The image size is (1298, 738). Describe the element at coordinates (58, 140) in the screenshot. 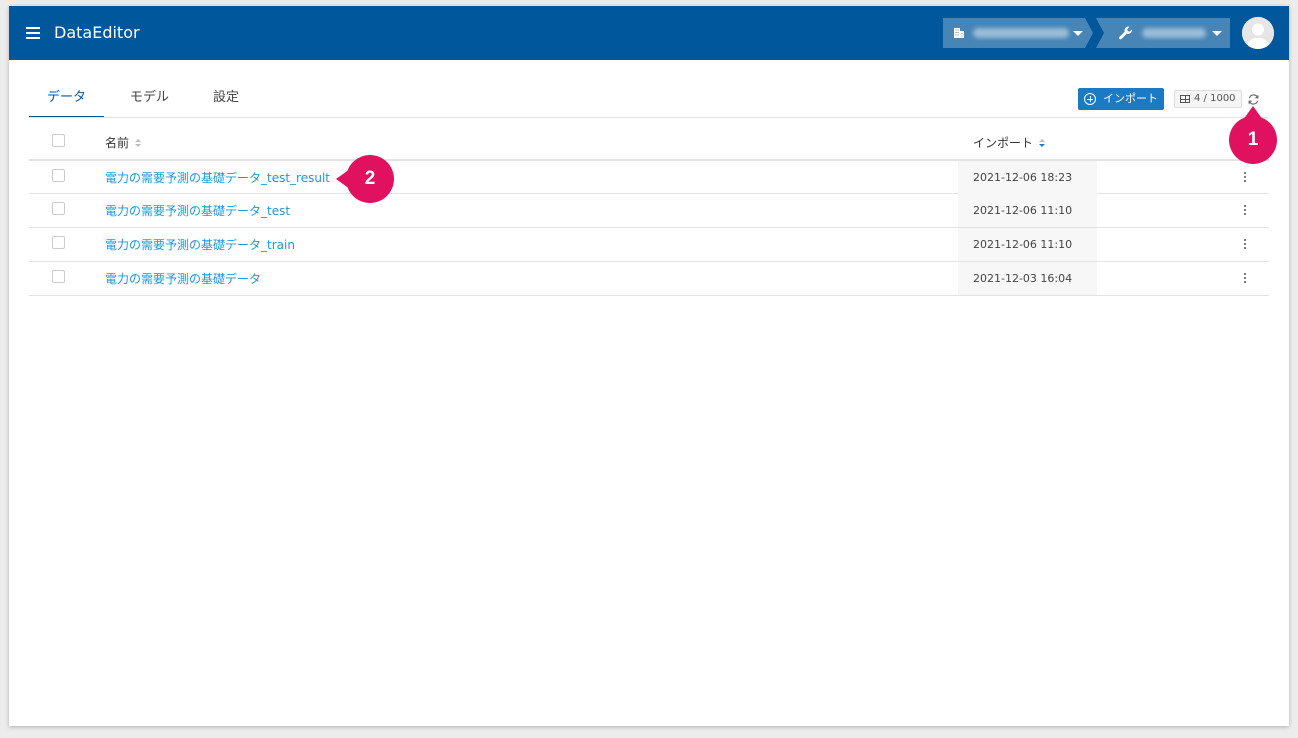

I see `select-all-checkbox` at that location.